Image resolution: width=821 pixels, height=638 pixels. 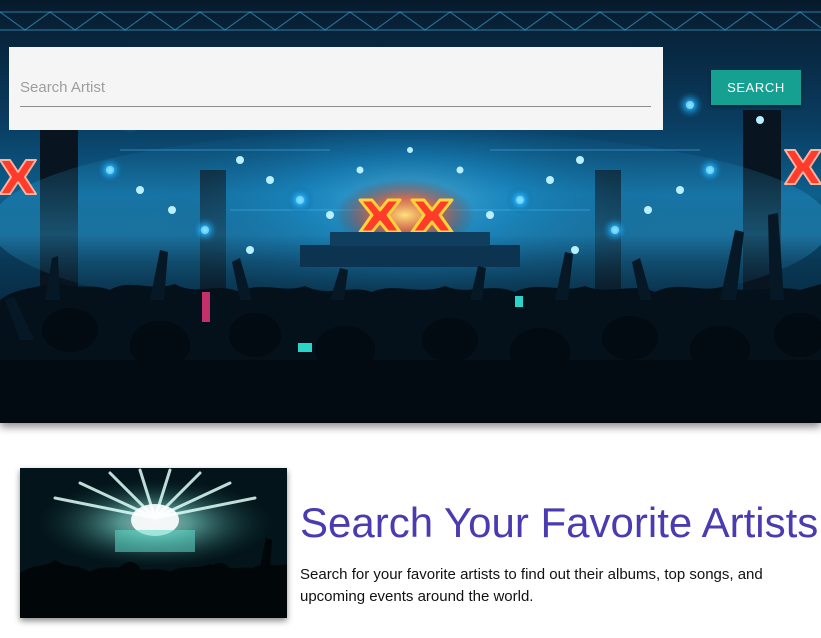 I want to click on page-title: Search Your Favorite Artists, so click(x=559, y=522).